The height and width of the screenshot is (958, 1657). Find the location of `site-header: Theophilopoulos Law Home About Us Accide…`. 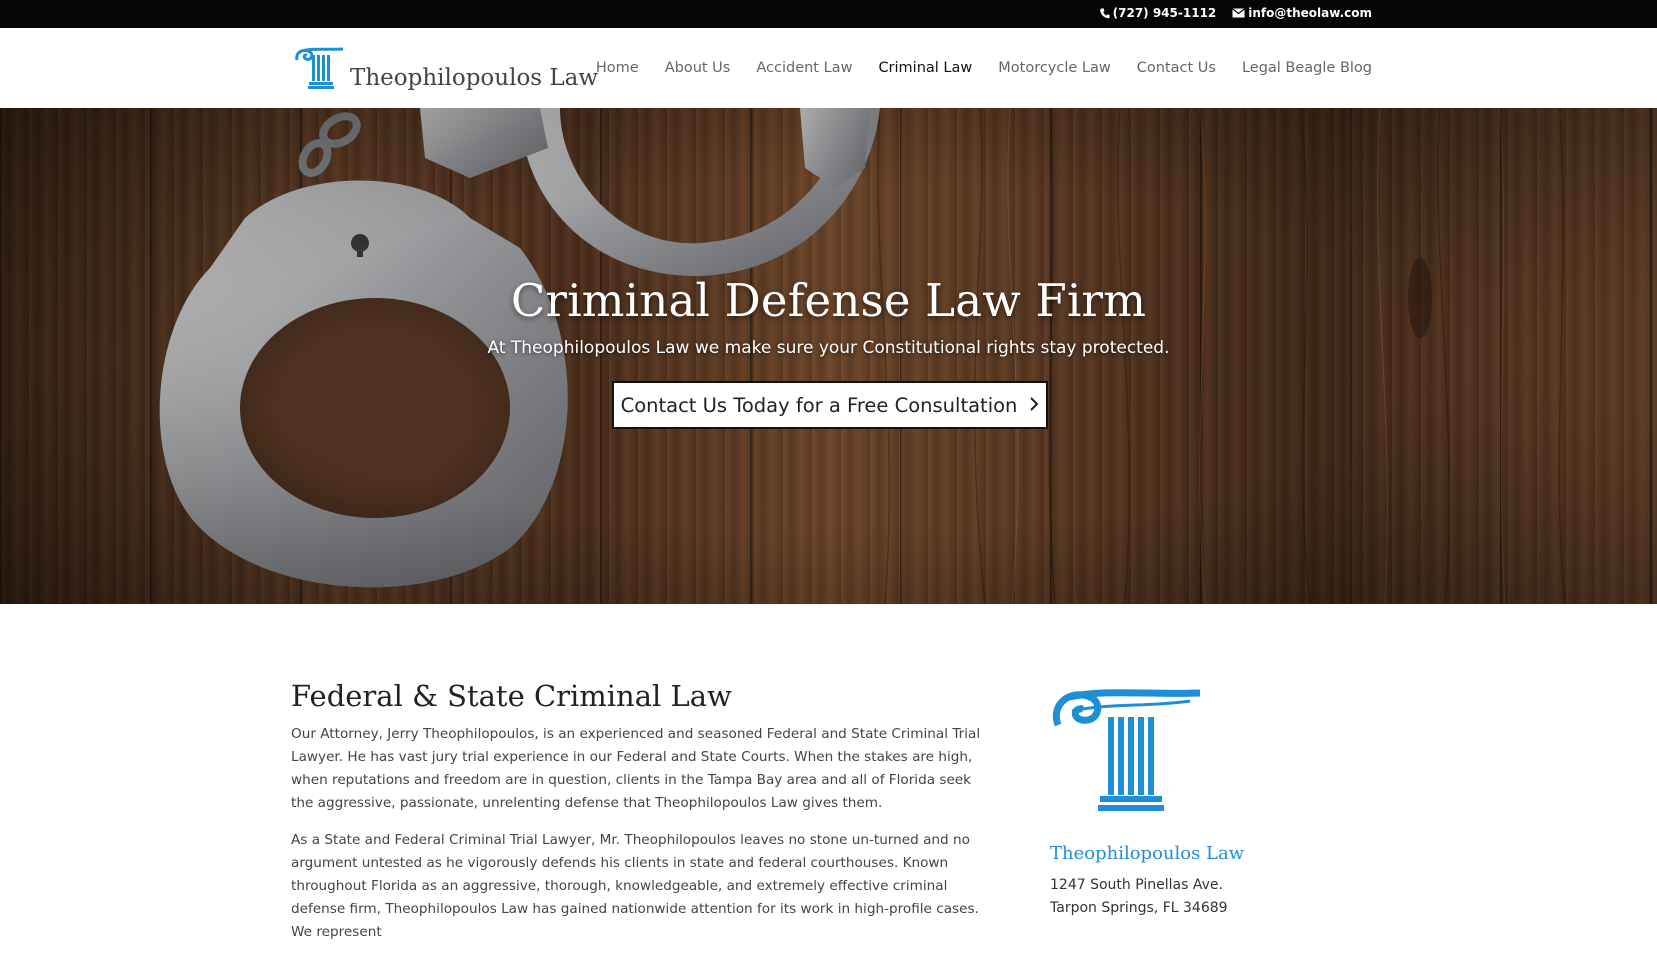

site-header: Theophilopoulos Law Home About Us Accide… is located at coordinates (828, 68).